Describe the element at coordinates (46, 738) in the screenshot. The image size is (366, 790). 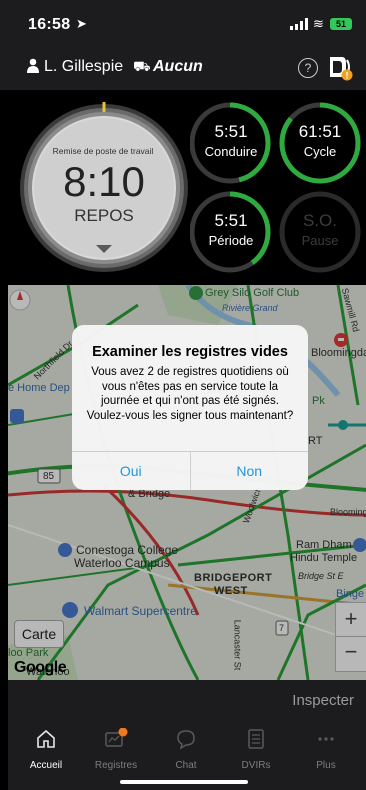
I see `home-icon` at that location.